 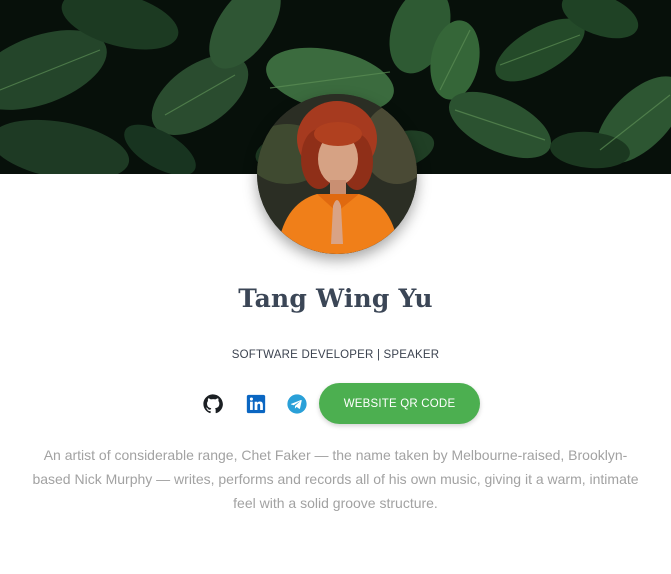 I want to click on avatar, so click(x=337, y=174).